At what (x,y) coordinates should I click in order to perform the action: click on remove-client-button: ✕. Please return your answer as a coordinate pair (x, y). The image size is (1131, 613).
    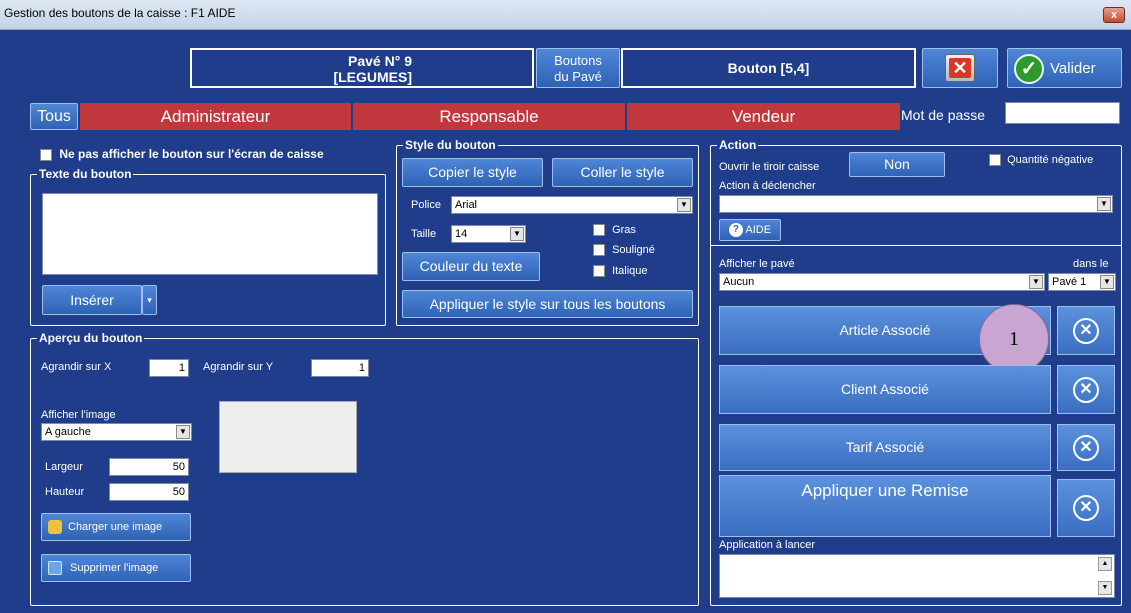
    Looking at the image, I should click on (1086, 389).